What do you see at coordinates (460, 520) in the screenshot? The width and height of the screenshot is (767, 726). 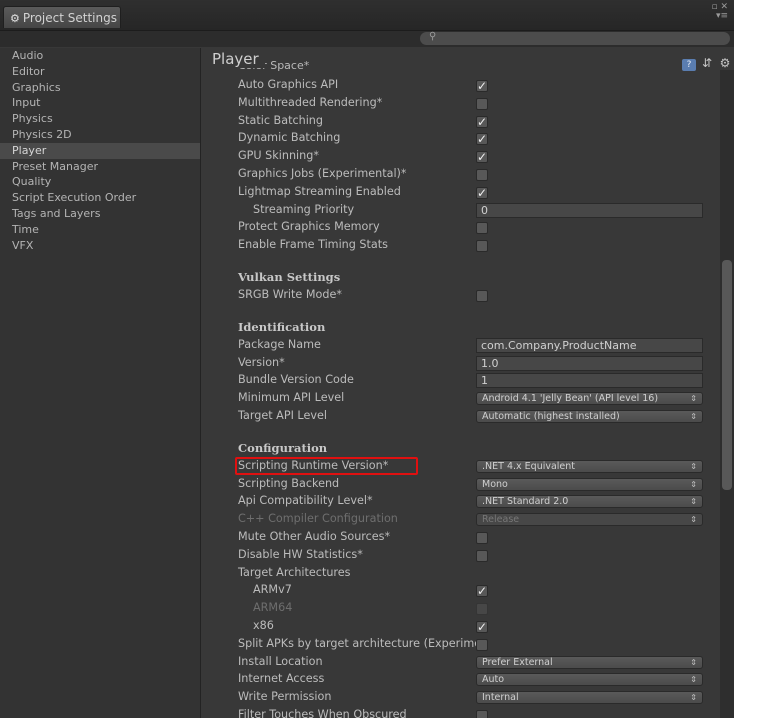 I see `setting-row-c-compiler-configuration: C++ Compiler Configuration Release ⇕` at bounding box center [460, 520].